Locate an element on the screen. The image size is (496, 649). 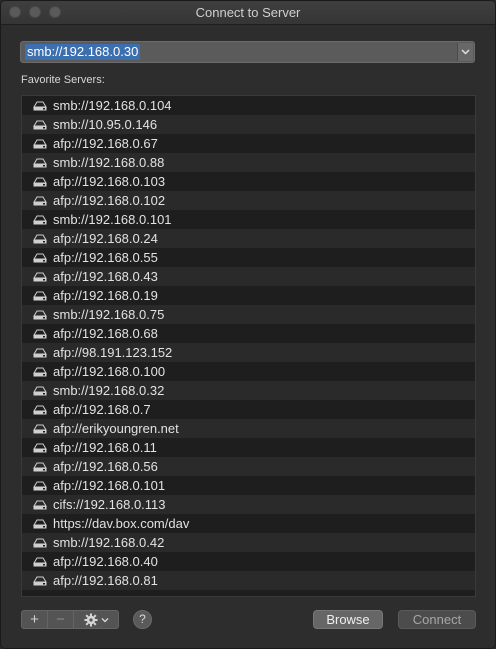
browse-button: Browse is located at coordinates (348, 619).